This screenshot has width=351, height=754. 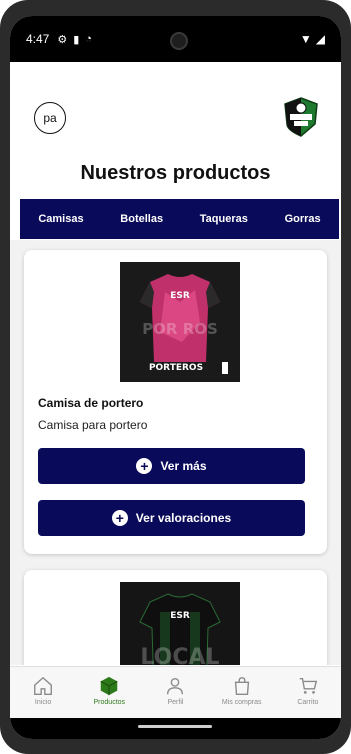 What do you see at coordinates (175, 686) in the screenshot?
I see `user-icon` at bounding box center [175, 686].